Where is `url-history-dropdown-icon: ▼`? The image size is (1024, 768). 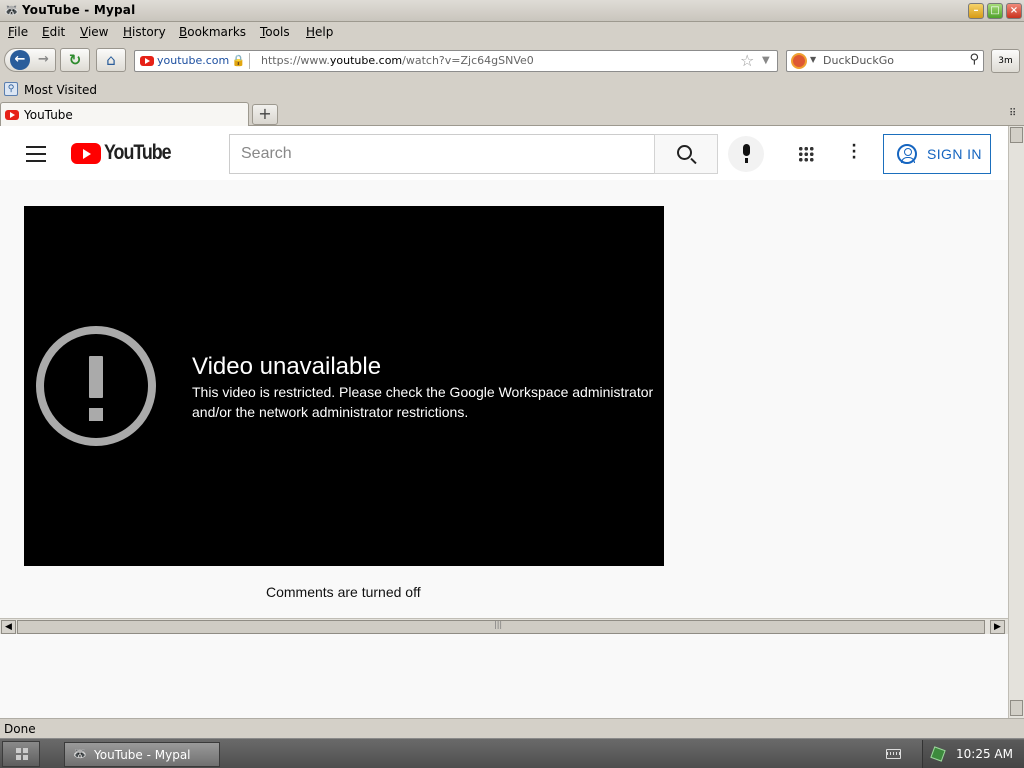
url-history-dropdown-icon: ▼ is located at coordinates (766, 60).